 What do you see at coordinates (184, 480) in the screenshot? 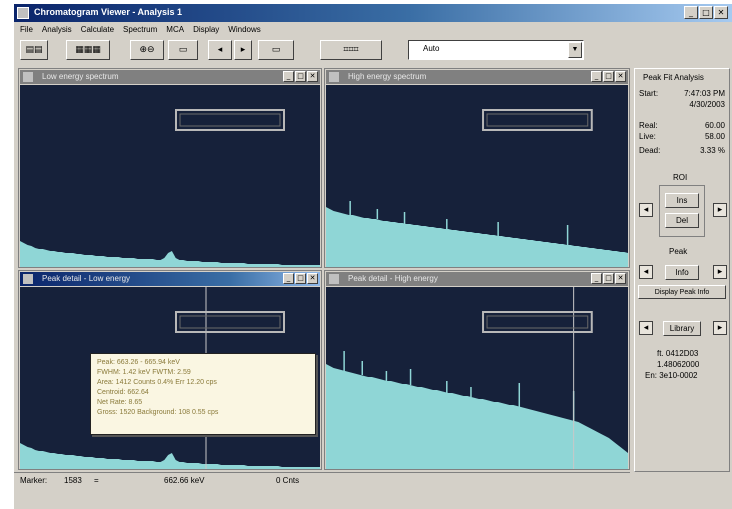
I see `status-energy: 662.66 keV` at bounding box center [184, 480].